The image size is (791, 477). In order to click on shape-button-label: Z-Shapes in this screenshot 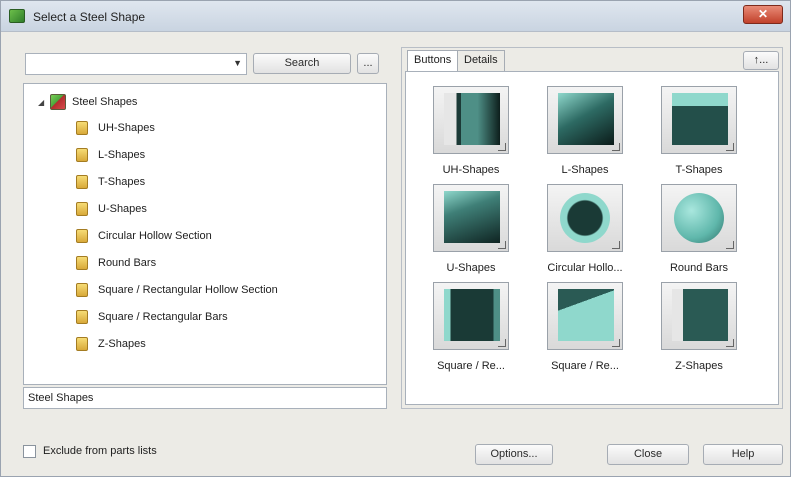, I will do `click(699, 366)`.